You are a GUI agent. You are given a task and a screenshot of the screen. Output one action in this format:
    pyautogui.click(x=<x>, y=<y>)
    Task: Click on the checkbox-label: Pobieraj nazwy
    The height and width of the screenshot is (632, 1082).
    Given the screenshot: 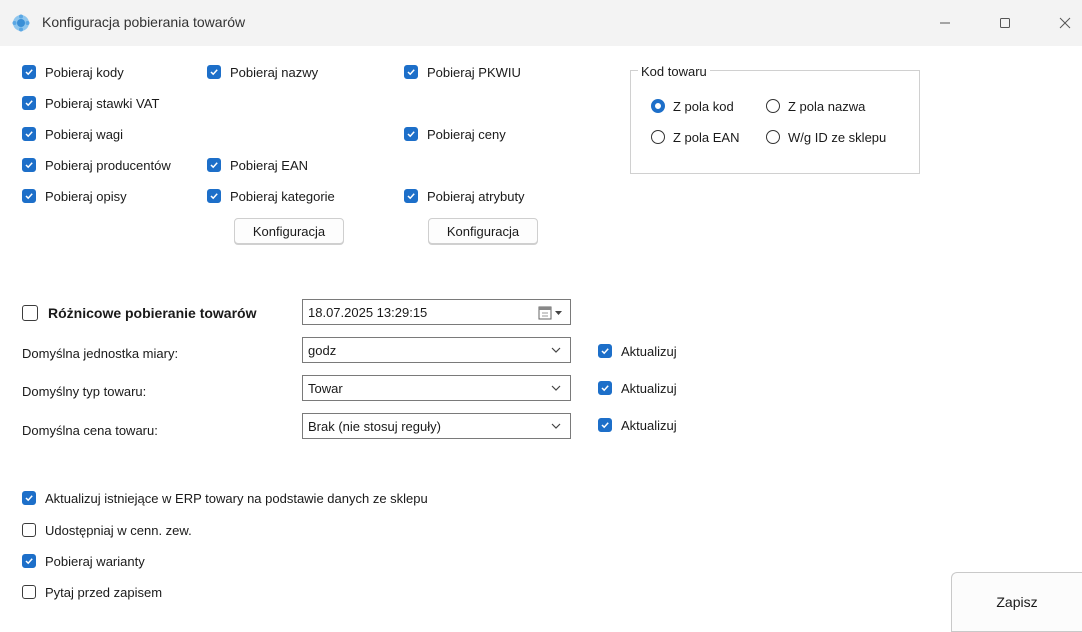 What is the action you would take?
    pyautogui.click(x=274, y=72)
    